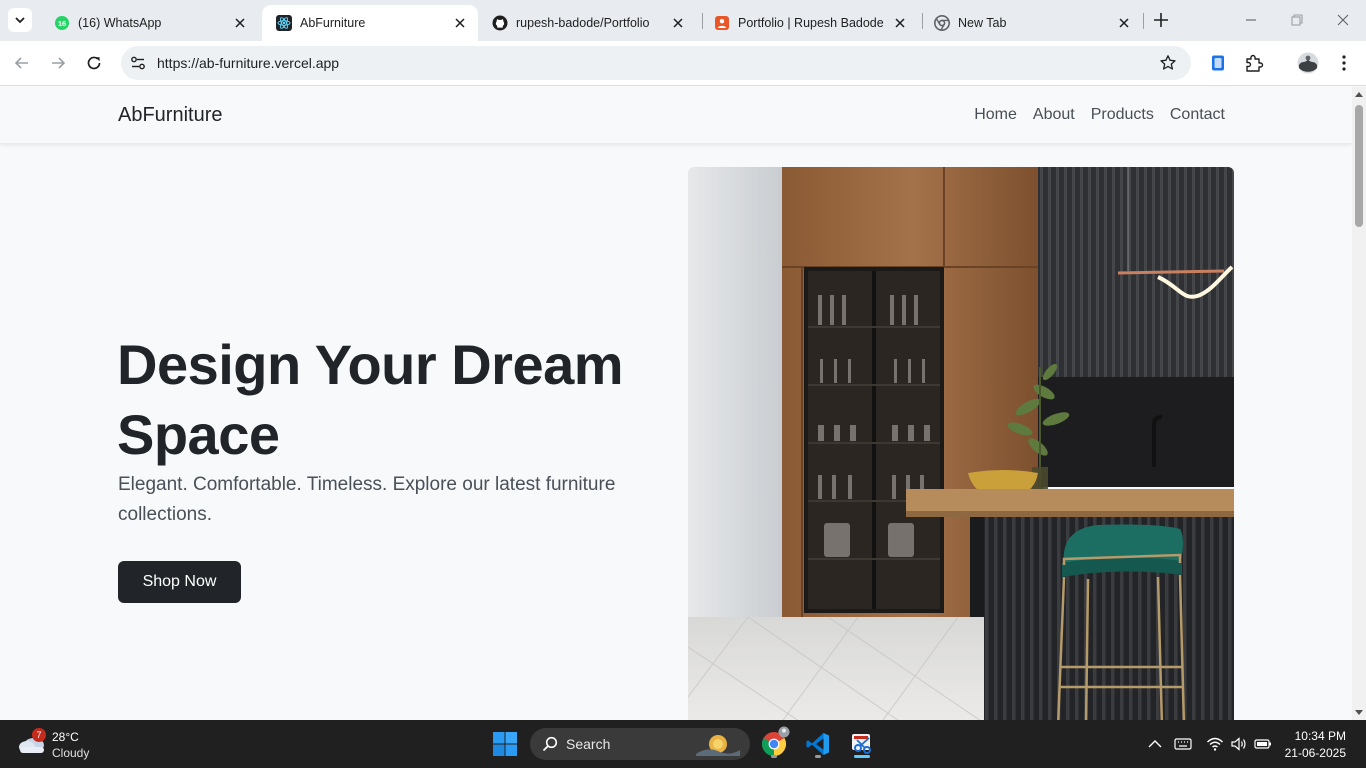 The width and height of the screenshot is (1366, 768). What do you see at coordinates (982, 23) in the screenshot?
I see `tab-title: New Tab` at bounding box center [982, 23].